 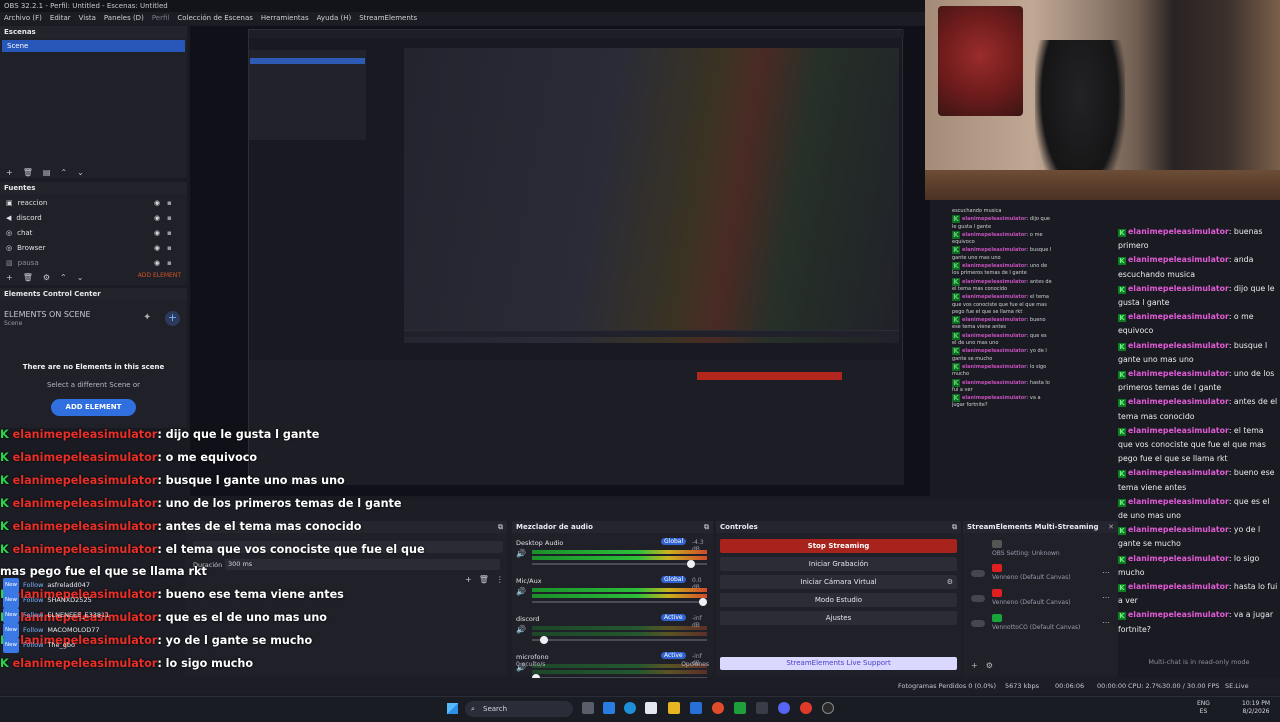 I want to click on settings-button: Ajustes, so click(x=838, y=618).